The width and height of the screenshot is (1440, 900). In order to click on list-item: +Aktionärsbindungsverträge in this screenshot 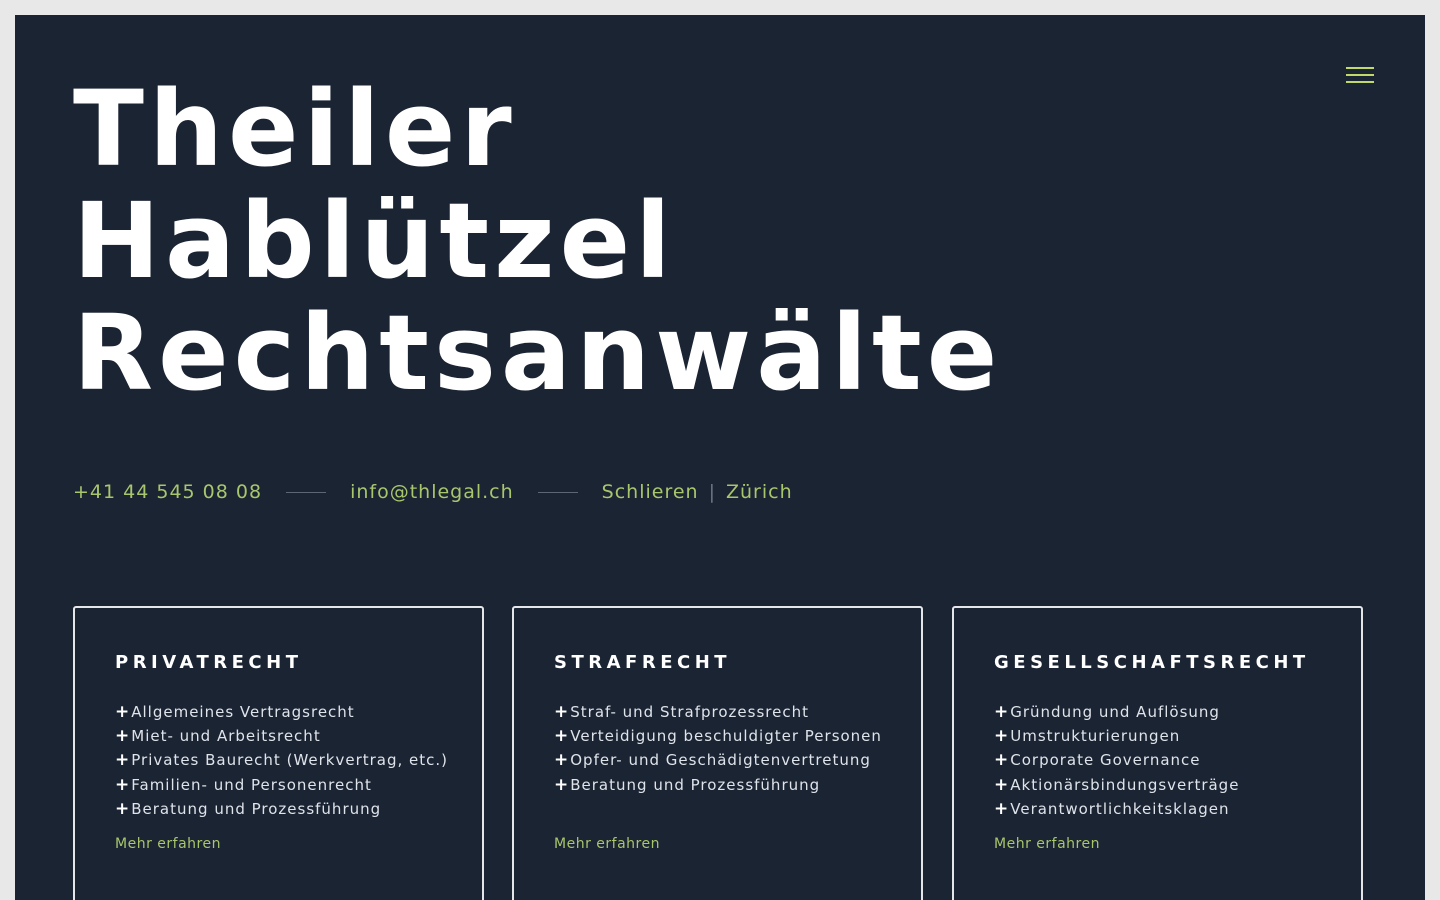, I will do `click(1117, 784)`.